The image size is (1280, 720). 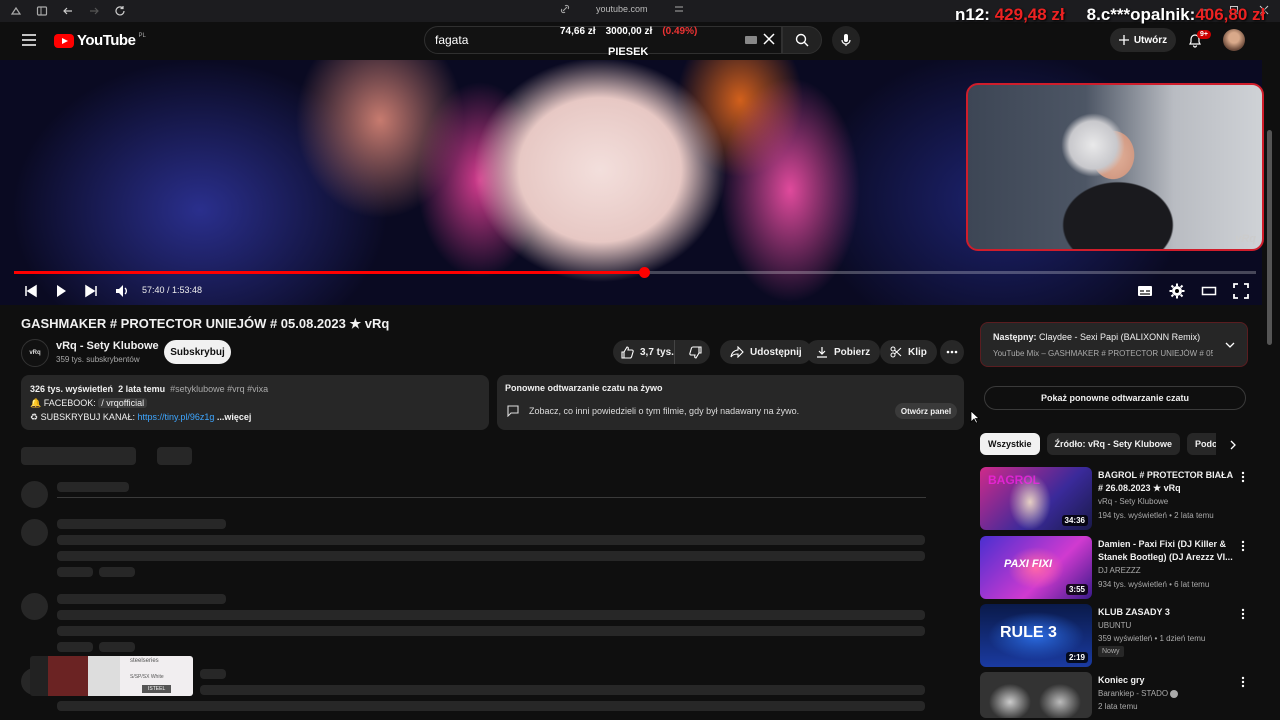 What do you see at coordinates (29, 40) in the screenshot?
I see `hamburger-menu-icon` at bounding box center [29, 40].